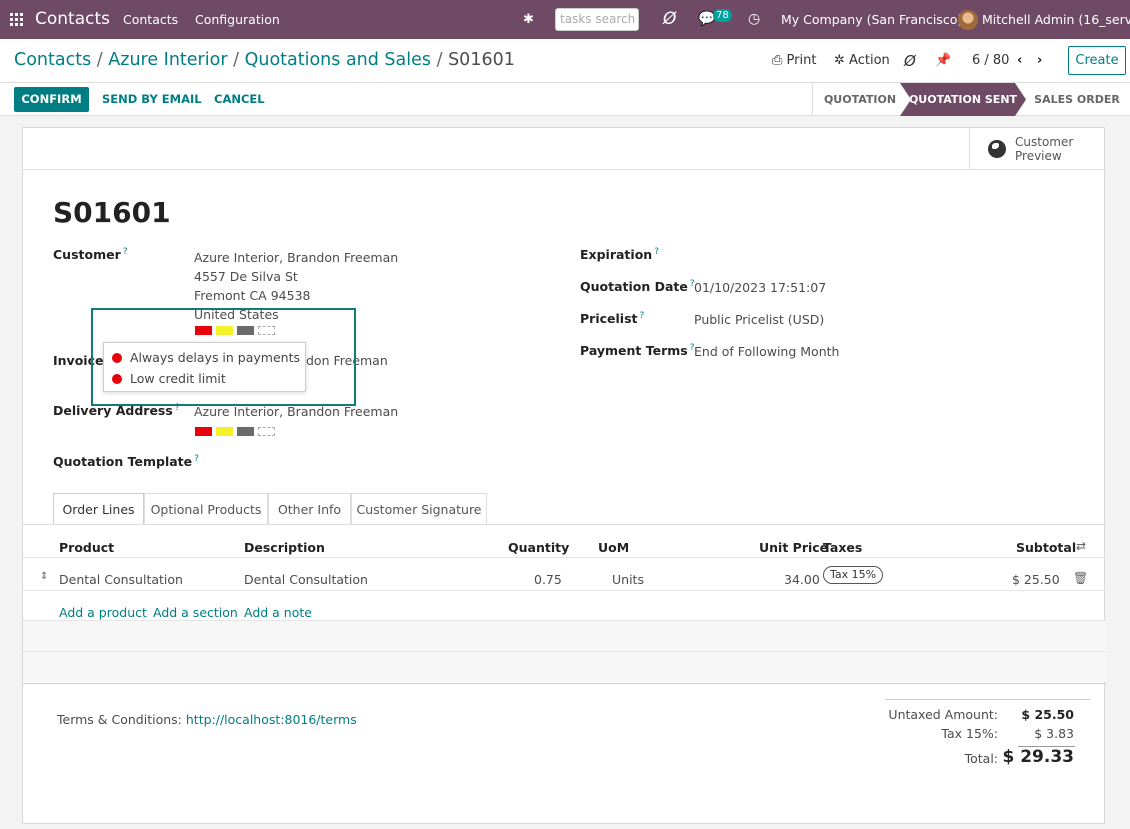  Describe the element at coordinates (1097, 60) in the screenshot. I see `create-button: Create` at that location.